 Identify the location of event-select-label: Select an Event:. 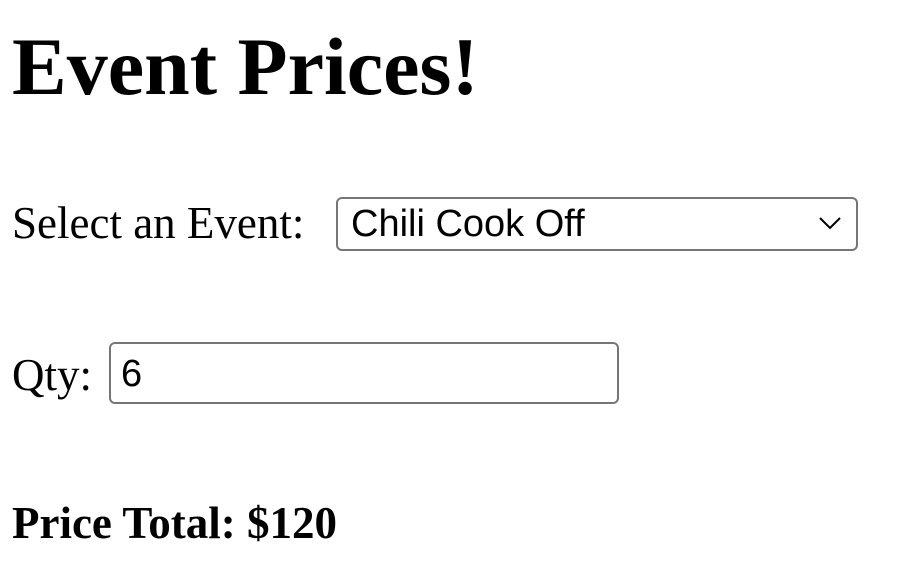
(158, 223).